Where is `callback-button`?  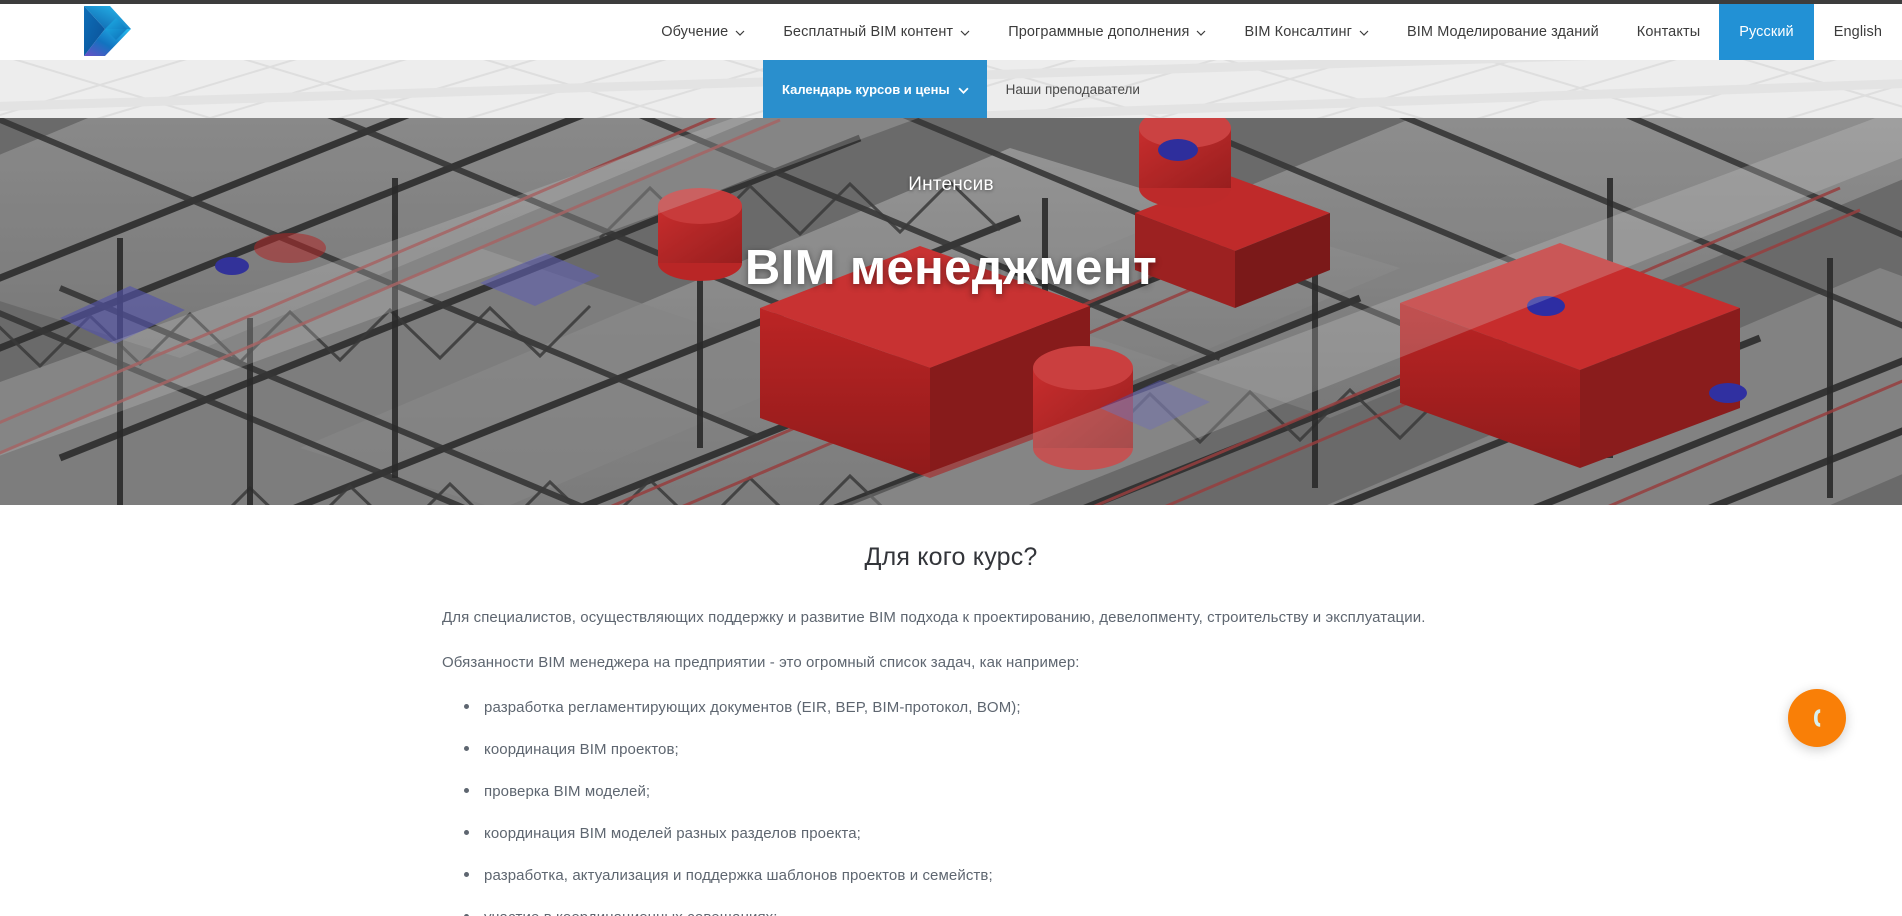
callback-button is located at coordinates (1817, 718).